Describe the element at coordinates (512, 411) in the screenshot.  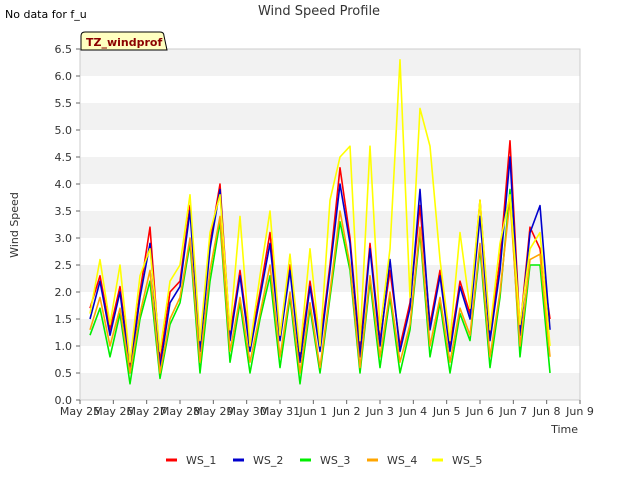
I see `x-tick-label: Jun 7` at that location.